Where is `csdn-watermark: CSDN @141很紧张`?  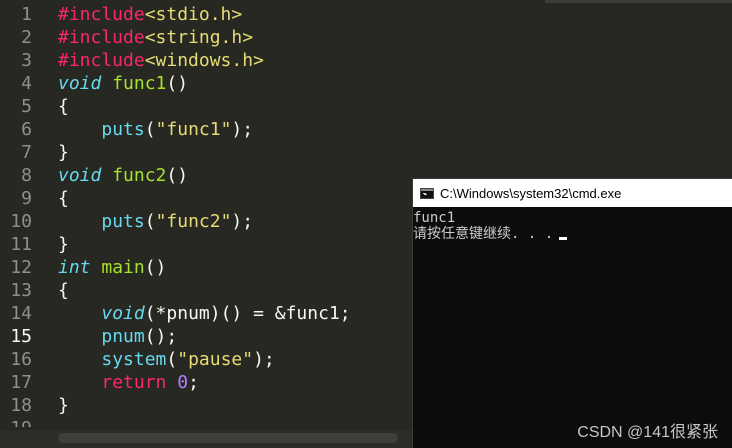
csdn-watermark: CSDN @141很紧张 is located at coordinates (647, 432).